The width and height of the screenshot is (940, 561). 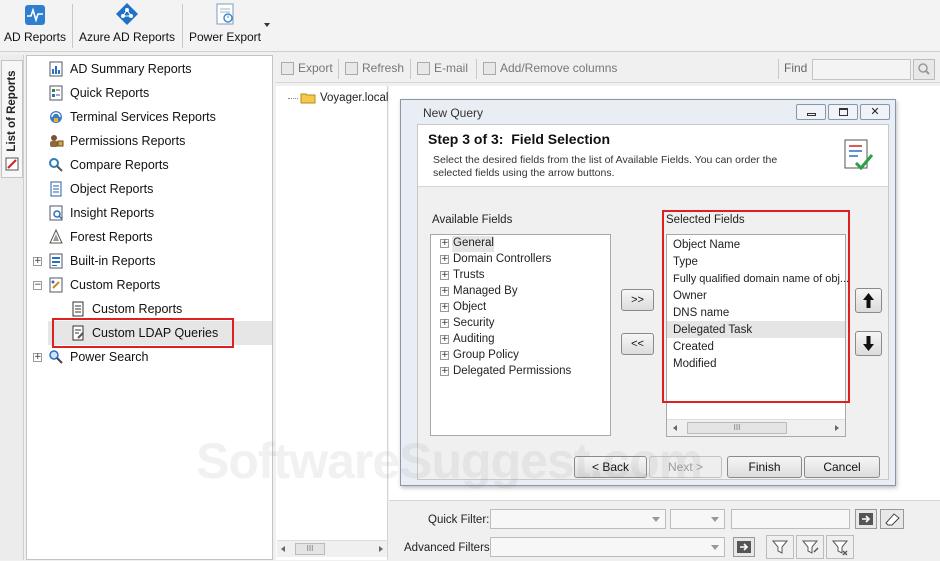 What do you see at coordinates (98, 357) in the screenshot?
I see `tree-item-power-search: Power Search` at bounding box center [98, 357].